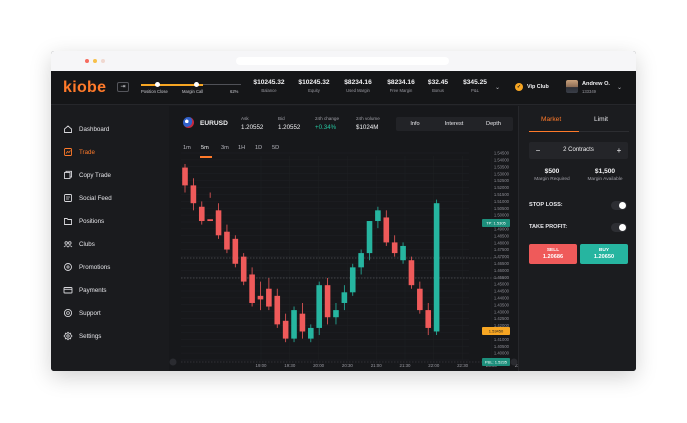 The width and height of the screenshot is (687, 423). What do you see at coordinates (552, 171) in the screenshot?
I see `margin-required-value: $500` at bounding box center [552, 171].